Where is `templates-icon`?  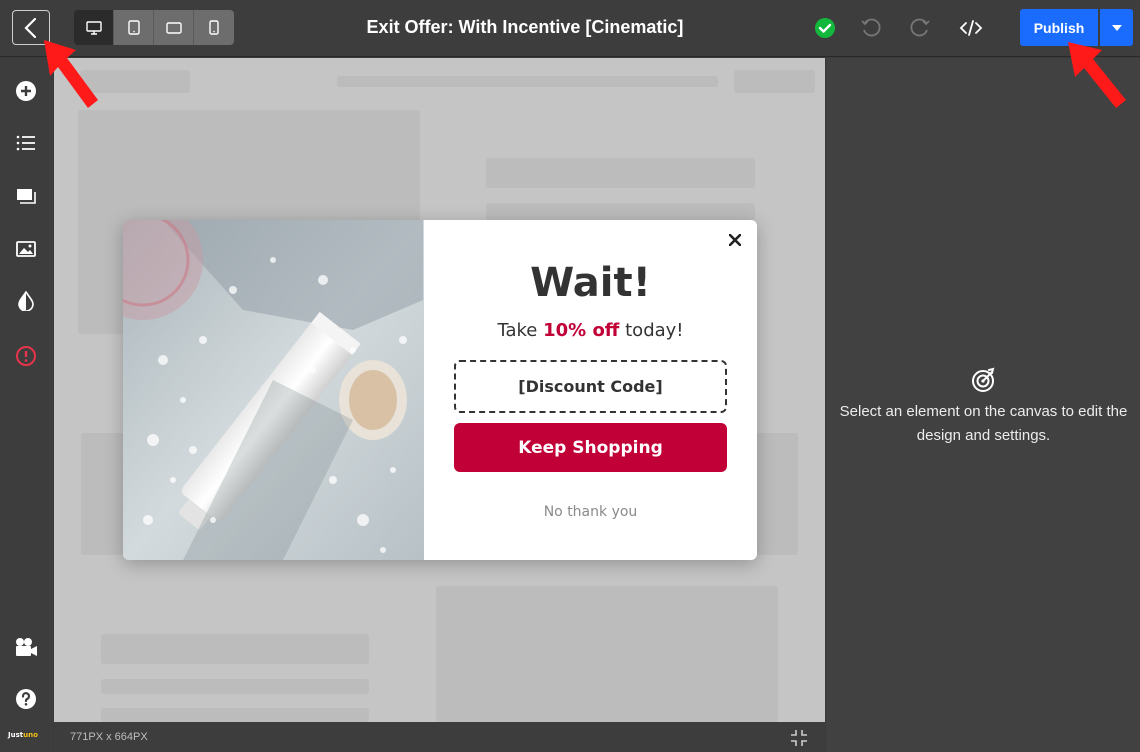
templates-icon is located at coordinates (26, 196).